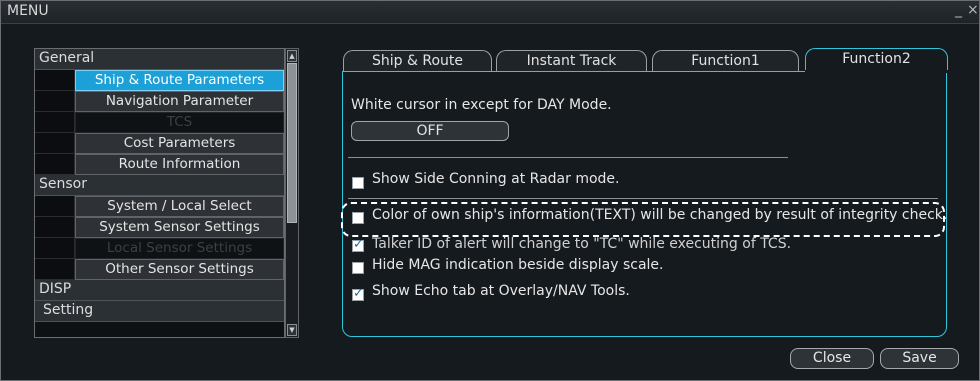 This screenshot has height=381, width=980. I want to click on category-disp: DISP, so click(159, 290).